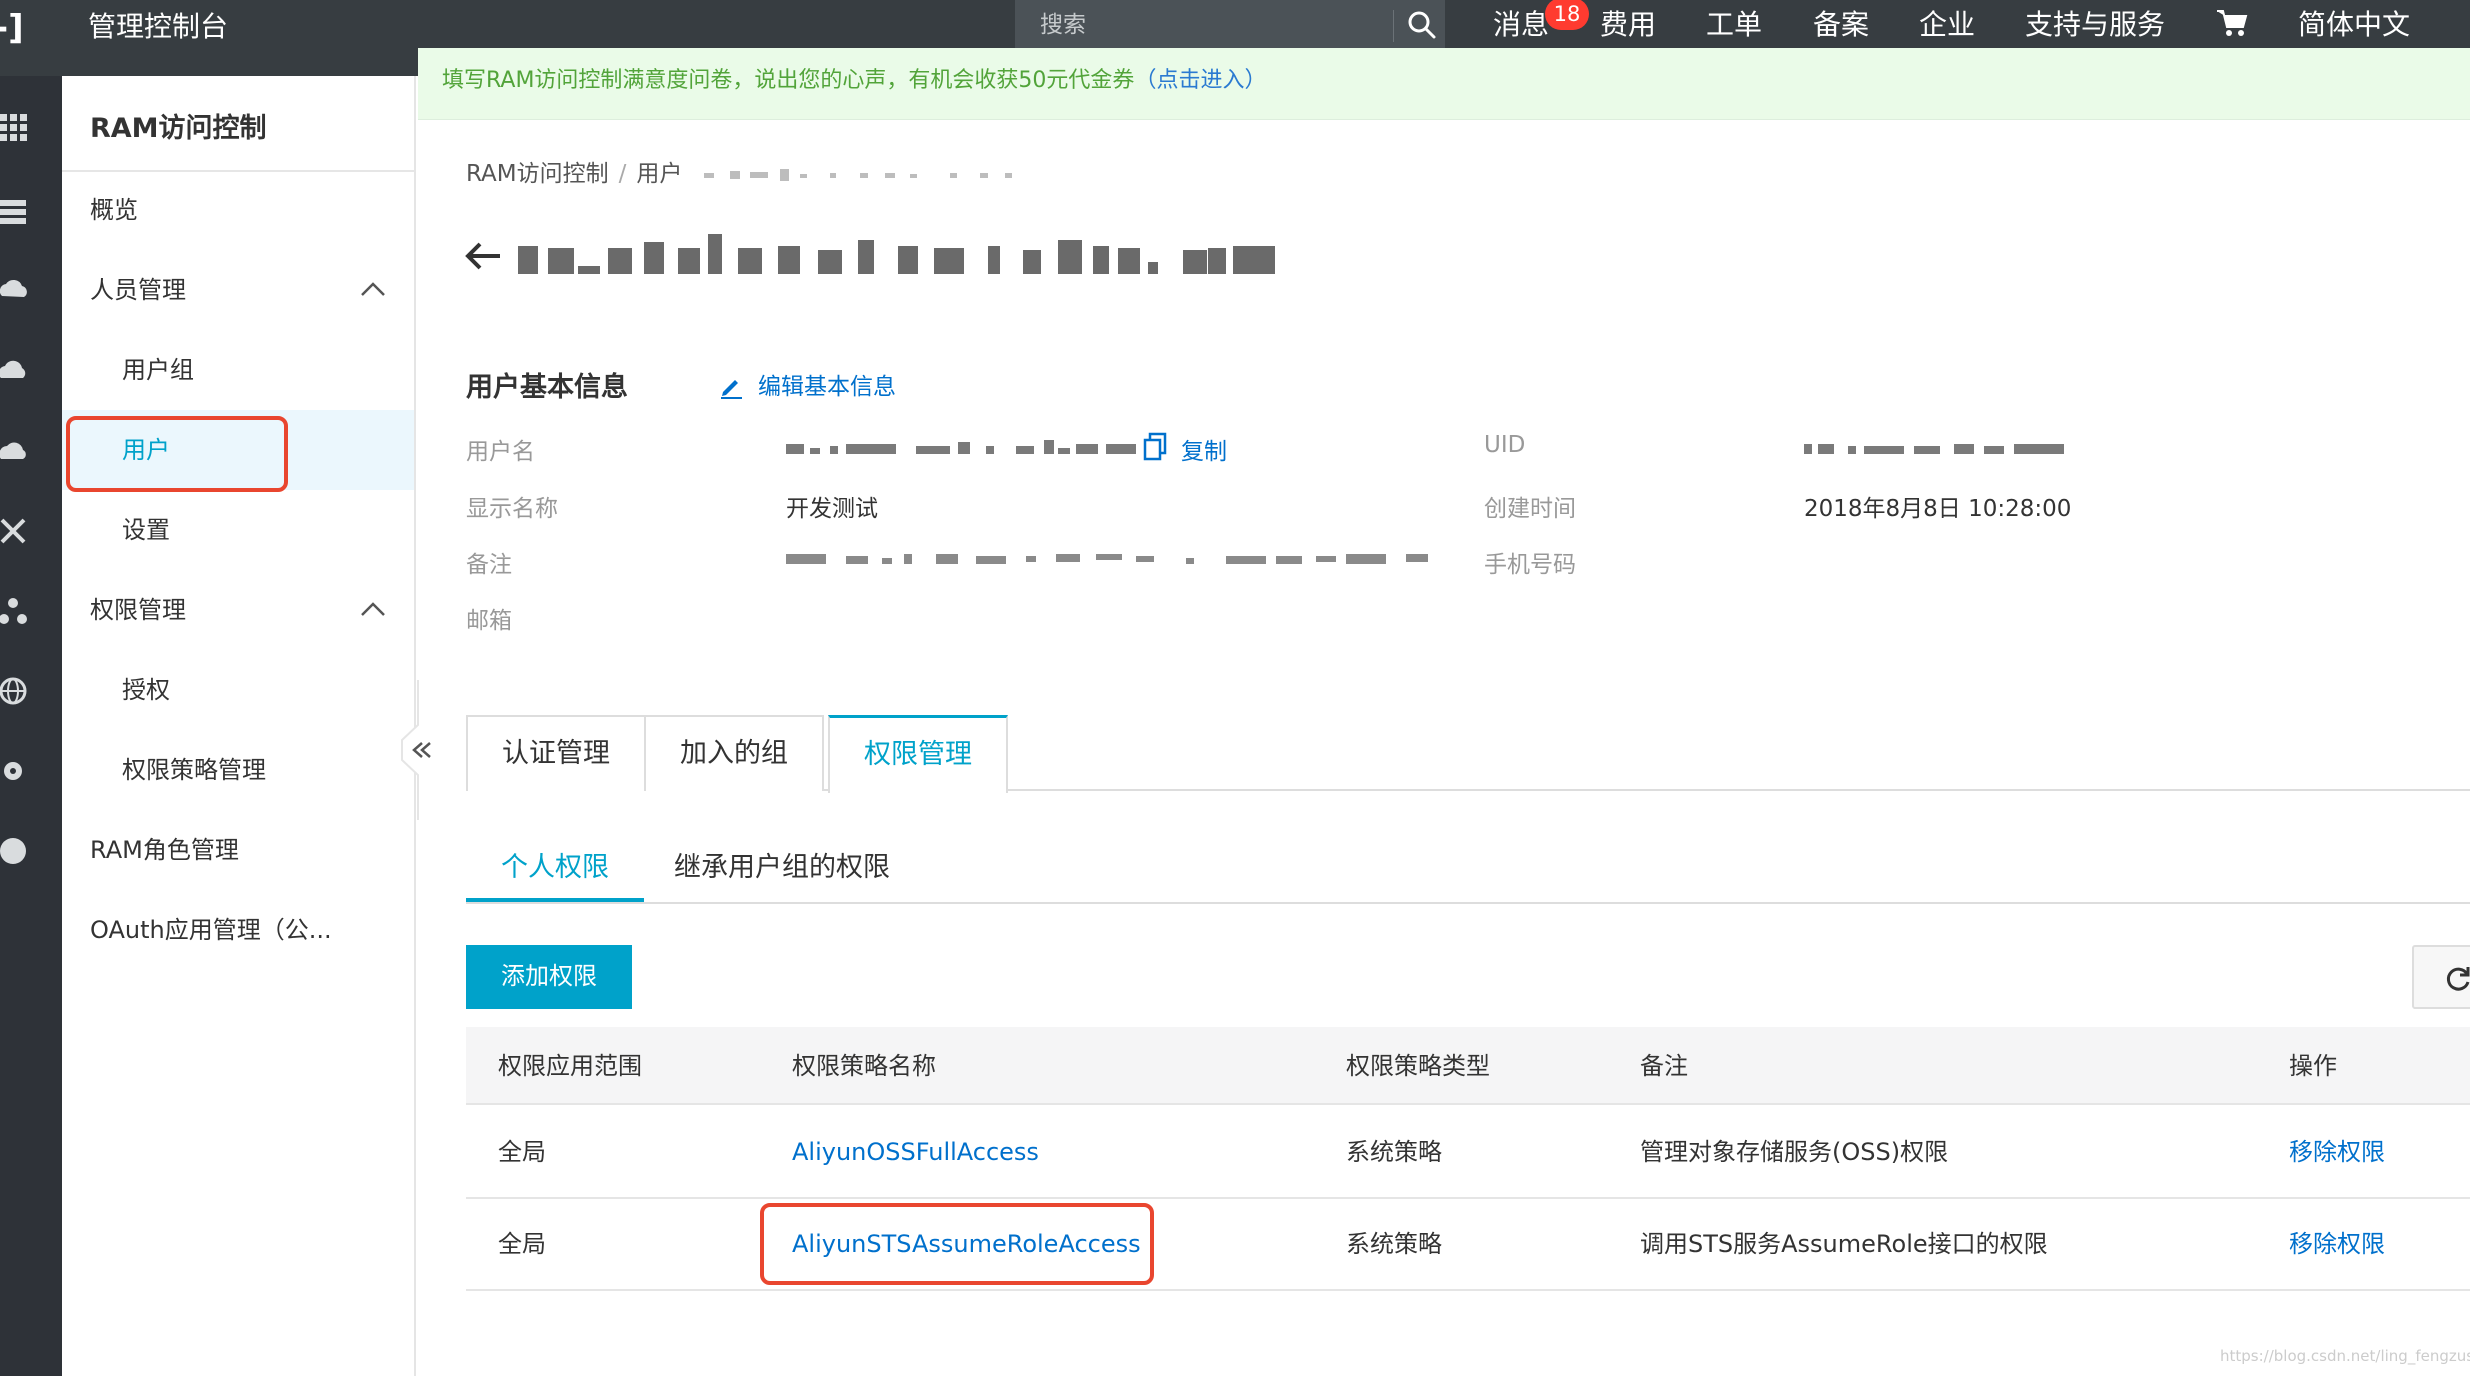 Image resolution: width=2470 pixels, height=1376 pixels. Describe the element at coordinates (373, 289) in the screenshot. I see `chevron-up-icon` at that location.